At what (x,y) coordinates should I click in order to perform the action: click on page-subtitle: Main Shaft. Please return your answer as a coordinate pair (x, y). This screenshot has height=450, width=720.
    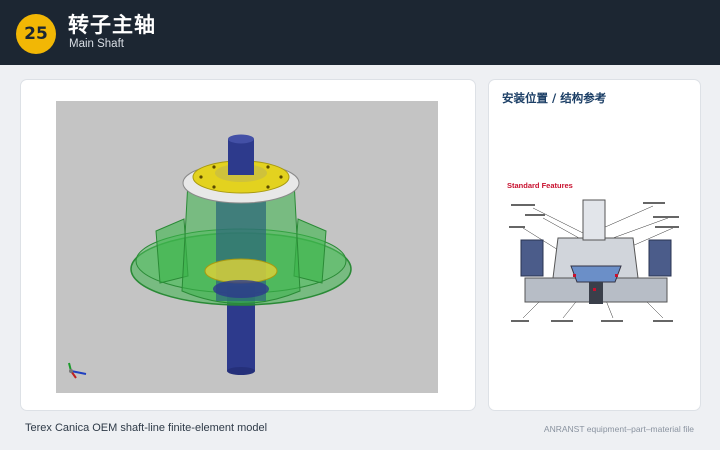
    Looking at the image, I should click on (96, 44).